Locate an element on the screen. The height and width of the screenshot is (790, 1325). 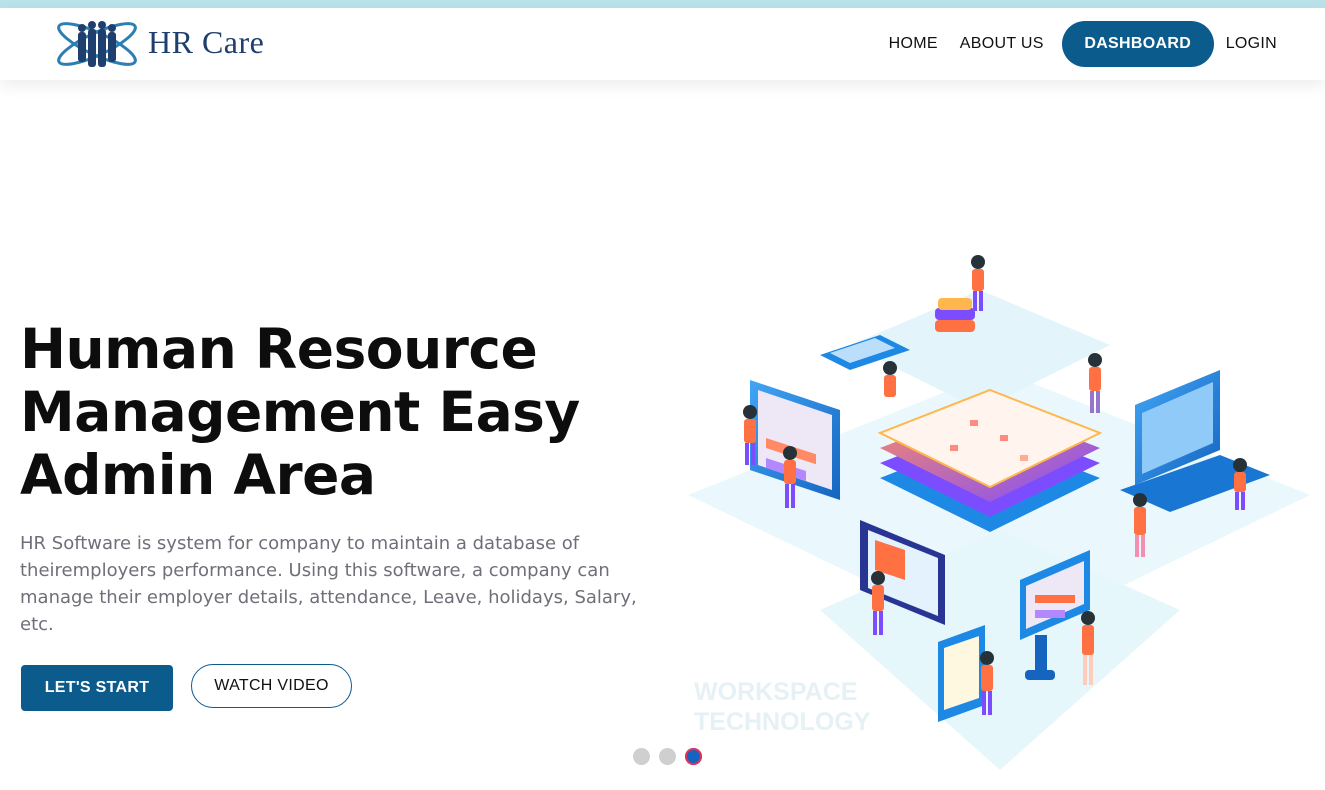
nav-dashboard-button: DASHBOARD is located at coordinates (1137, 44).